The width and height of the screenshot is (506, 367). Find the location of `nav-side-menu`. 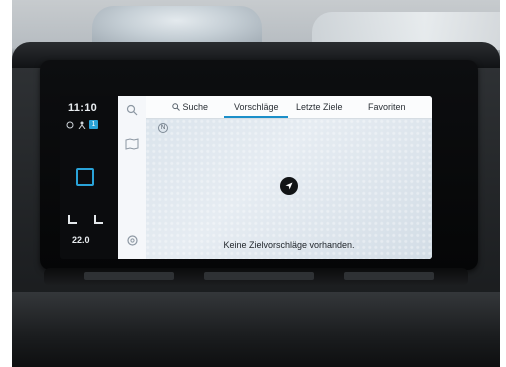

nav-side-menu is located at coordinates (132, 177).